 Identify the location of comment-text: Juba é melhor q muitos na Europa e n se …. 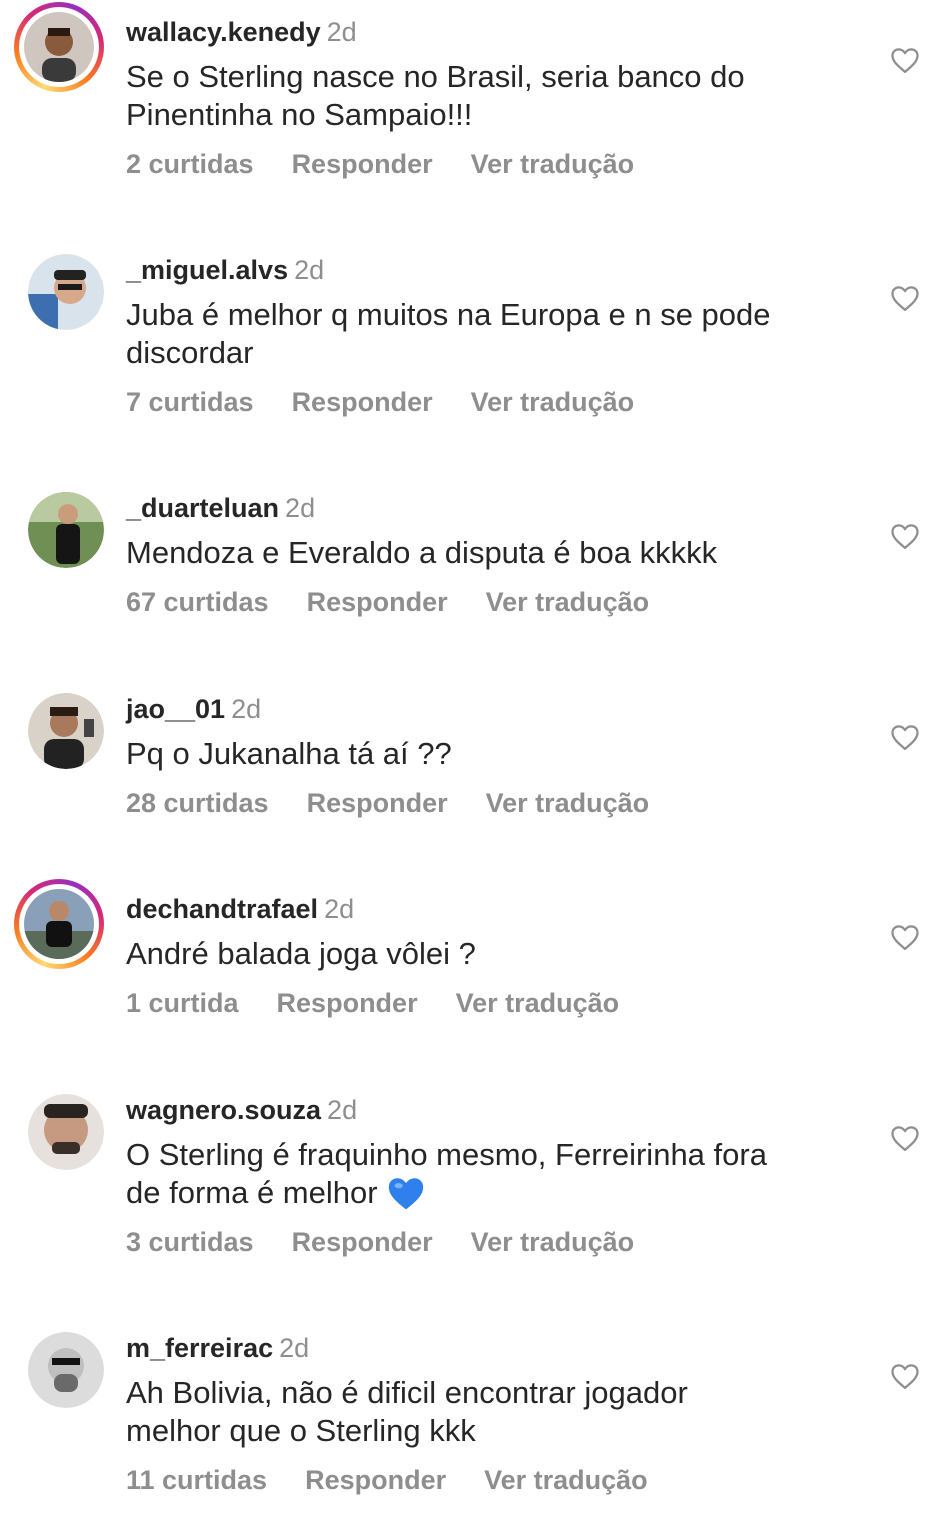
(486, 334).